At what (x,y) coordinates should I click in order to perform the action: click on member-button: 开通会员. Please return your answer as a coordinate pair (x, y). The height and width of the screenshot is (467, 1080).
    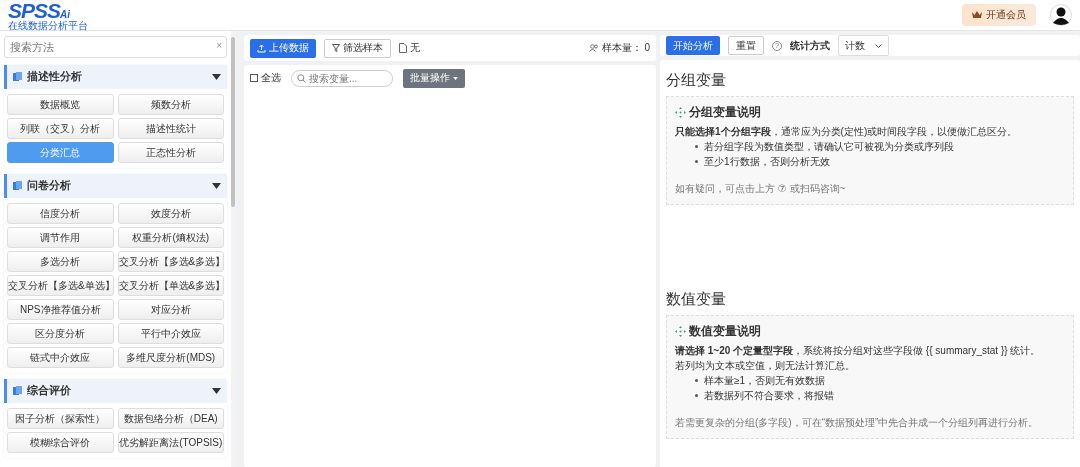
    Looking at the image, I should click on (999, 15).